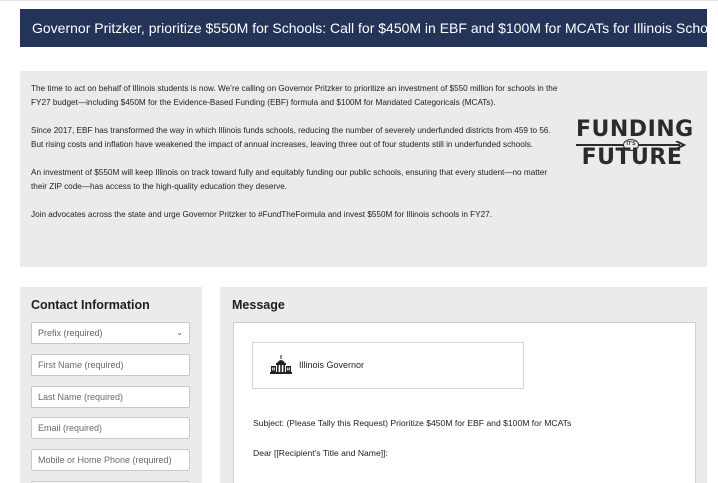 Image resolution: width=718 pixels, height=483 pixels. What do you see at coordinates (110, 460) in the screenshot?
I see `phone-field` at bounding box center [110, 460].